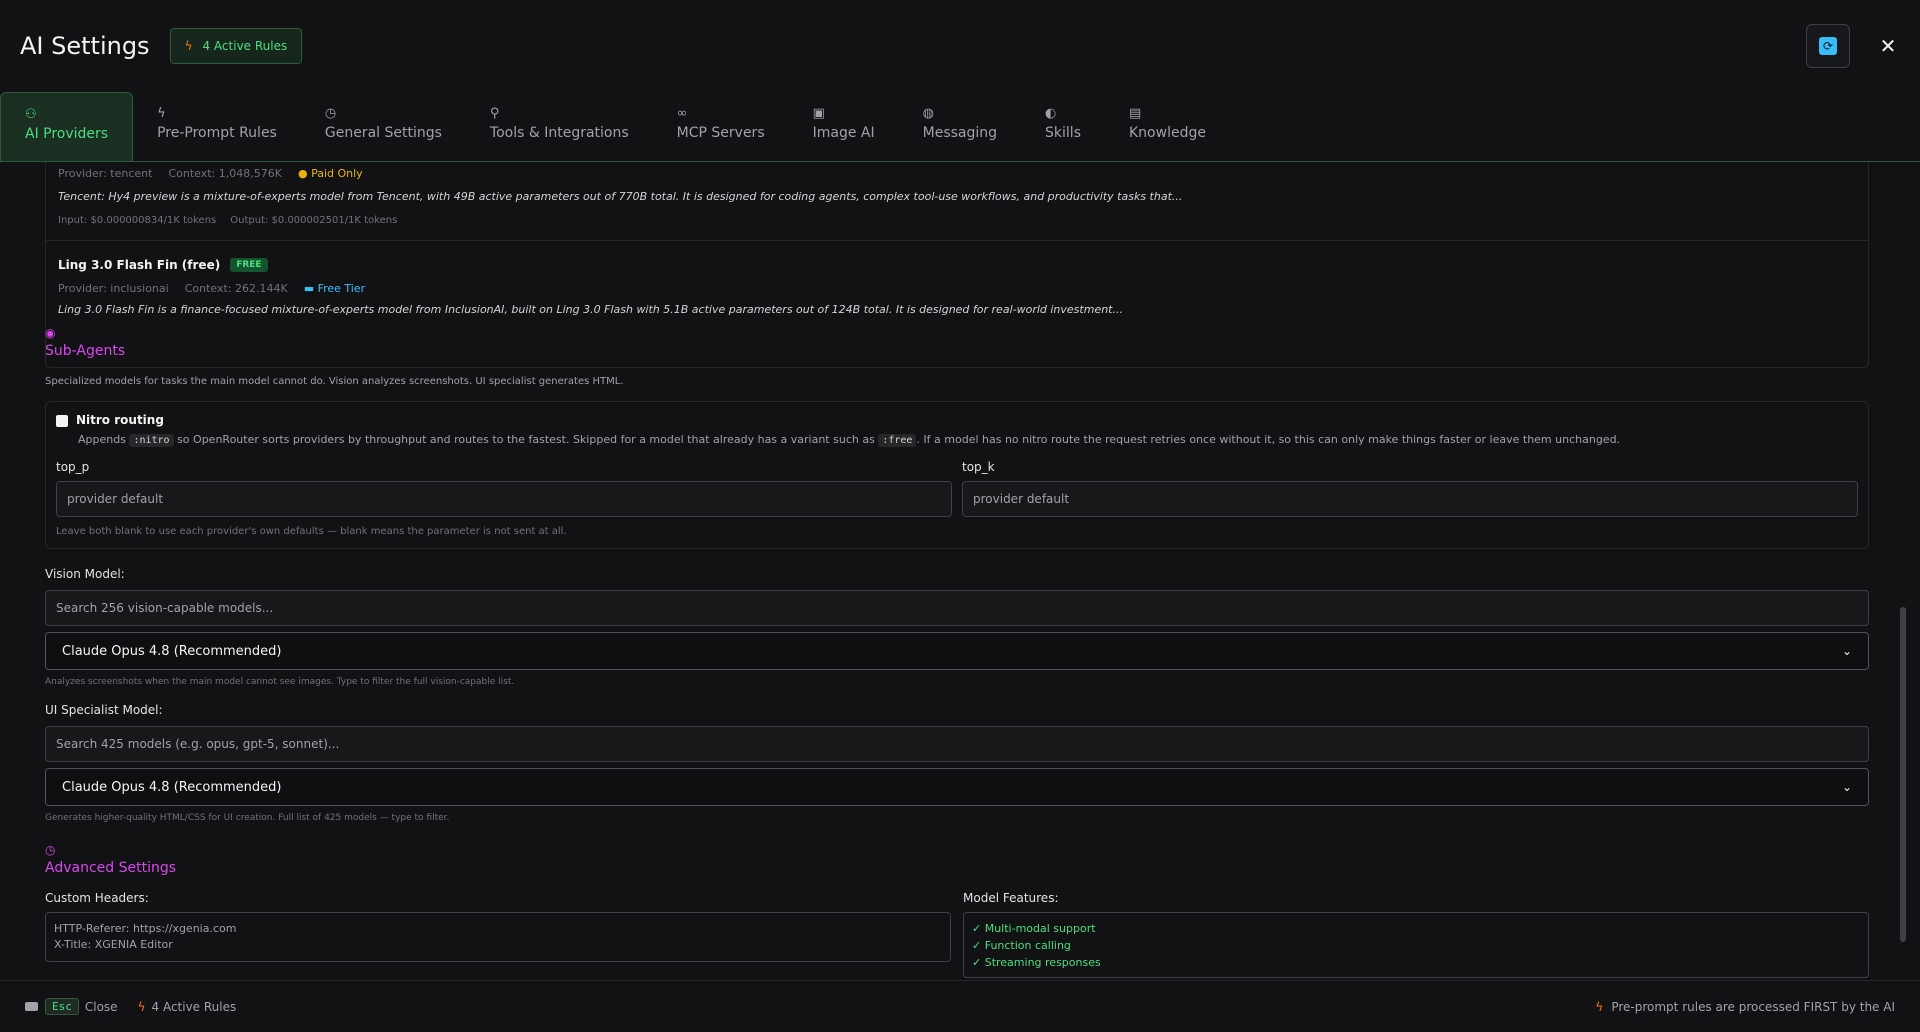 The height and width of the screenshot is (1032, 1920). I want to click on custom-header-line: HTTP-Referer: https://xgenia.com, so click(145, 928).